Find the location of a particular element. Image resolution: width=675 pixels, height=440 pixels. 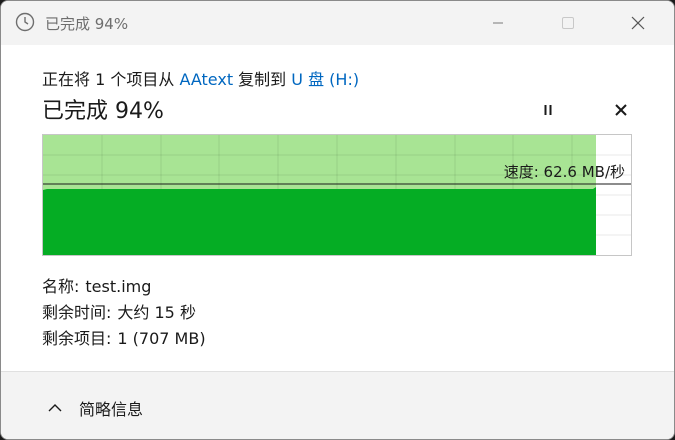

maximize-icon is located at coordinates (568, 23).